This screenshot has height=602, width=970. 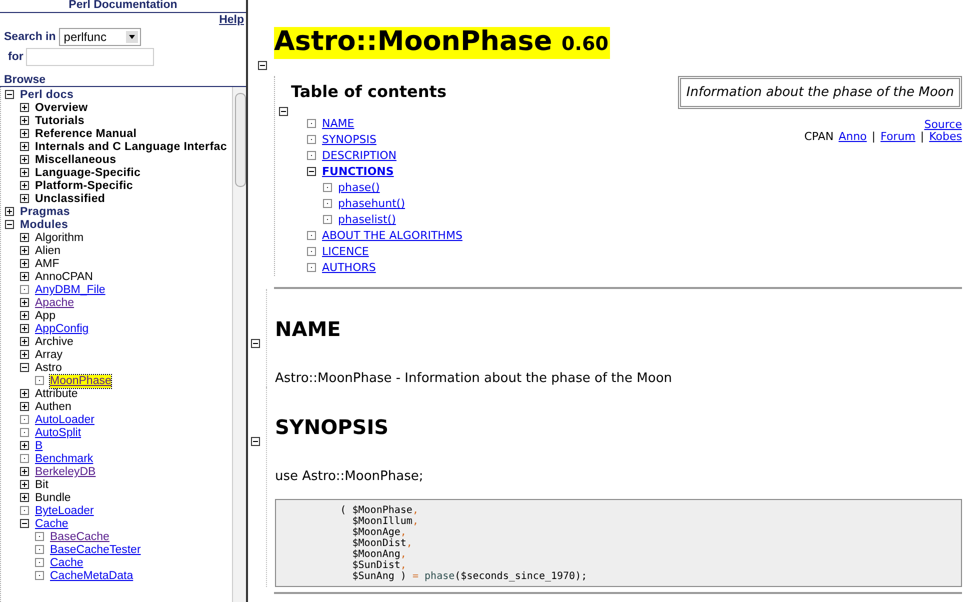 I want to click on help-link: Help, so click(x=231, y=20).